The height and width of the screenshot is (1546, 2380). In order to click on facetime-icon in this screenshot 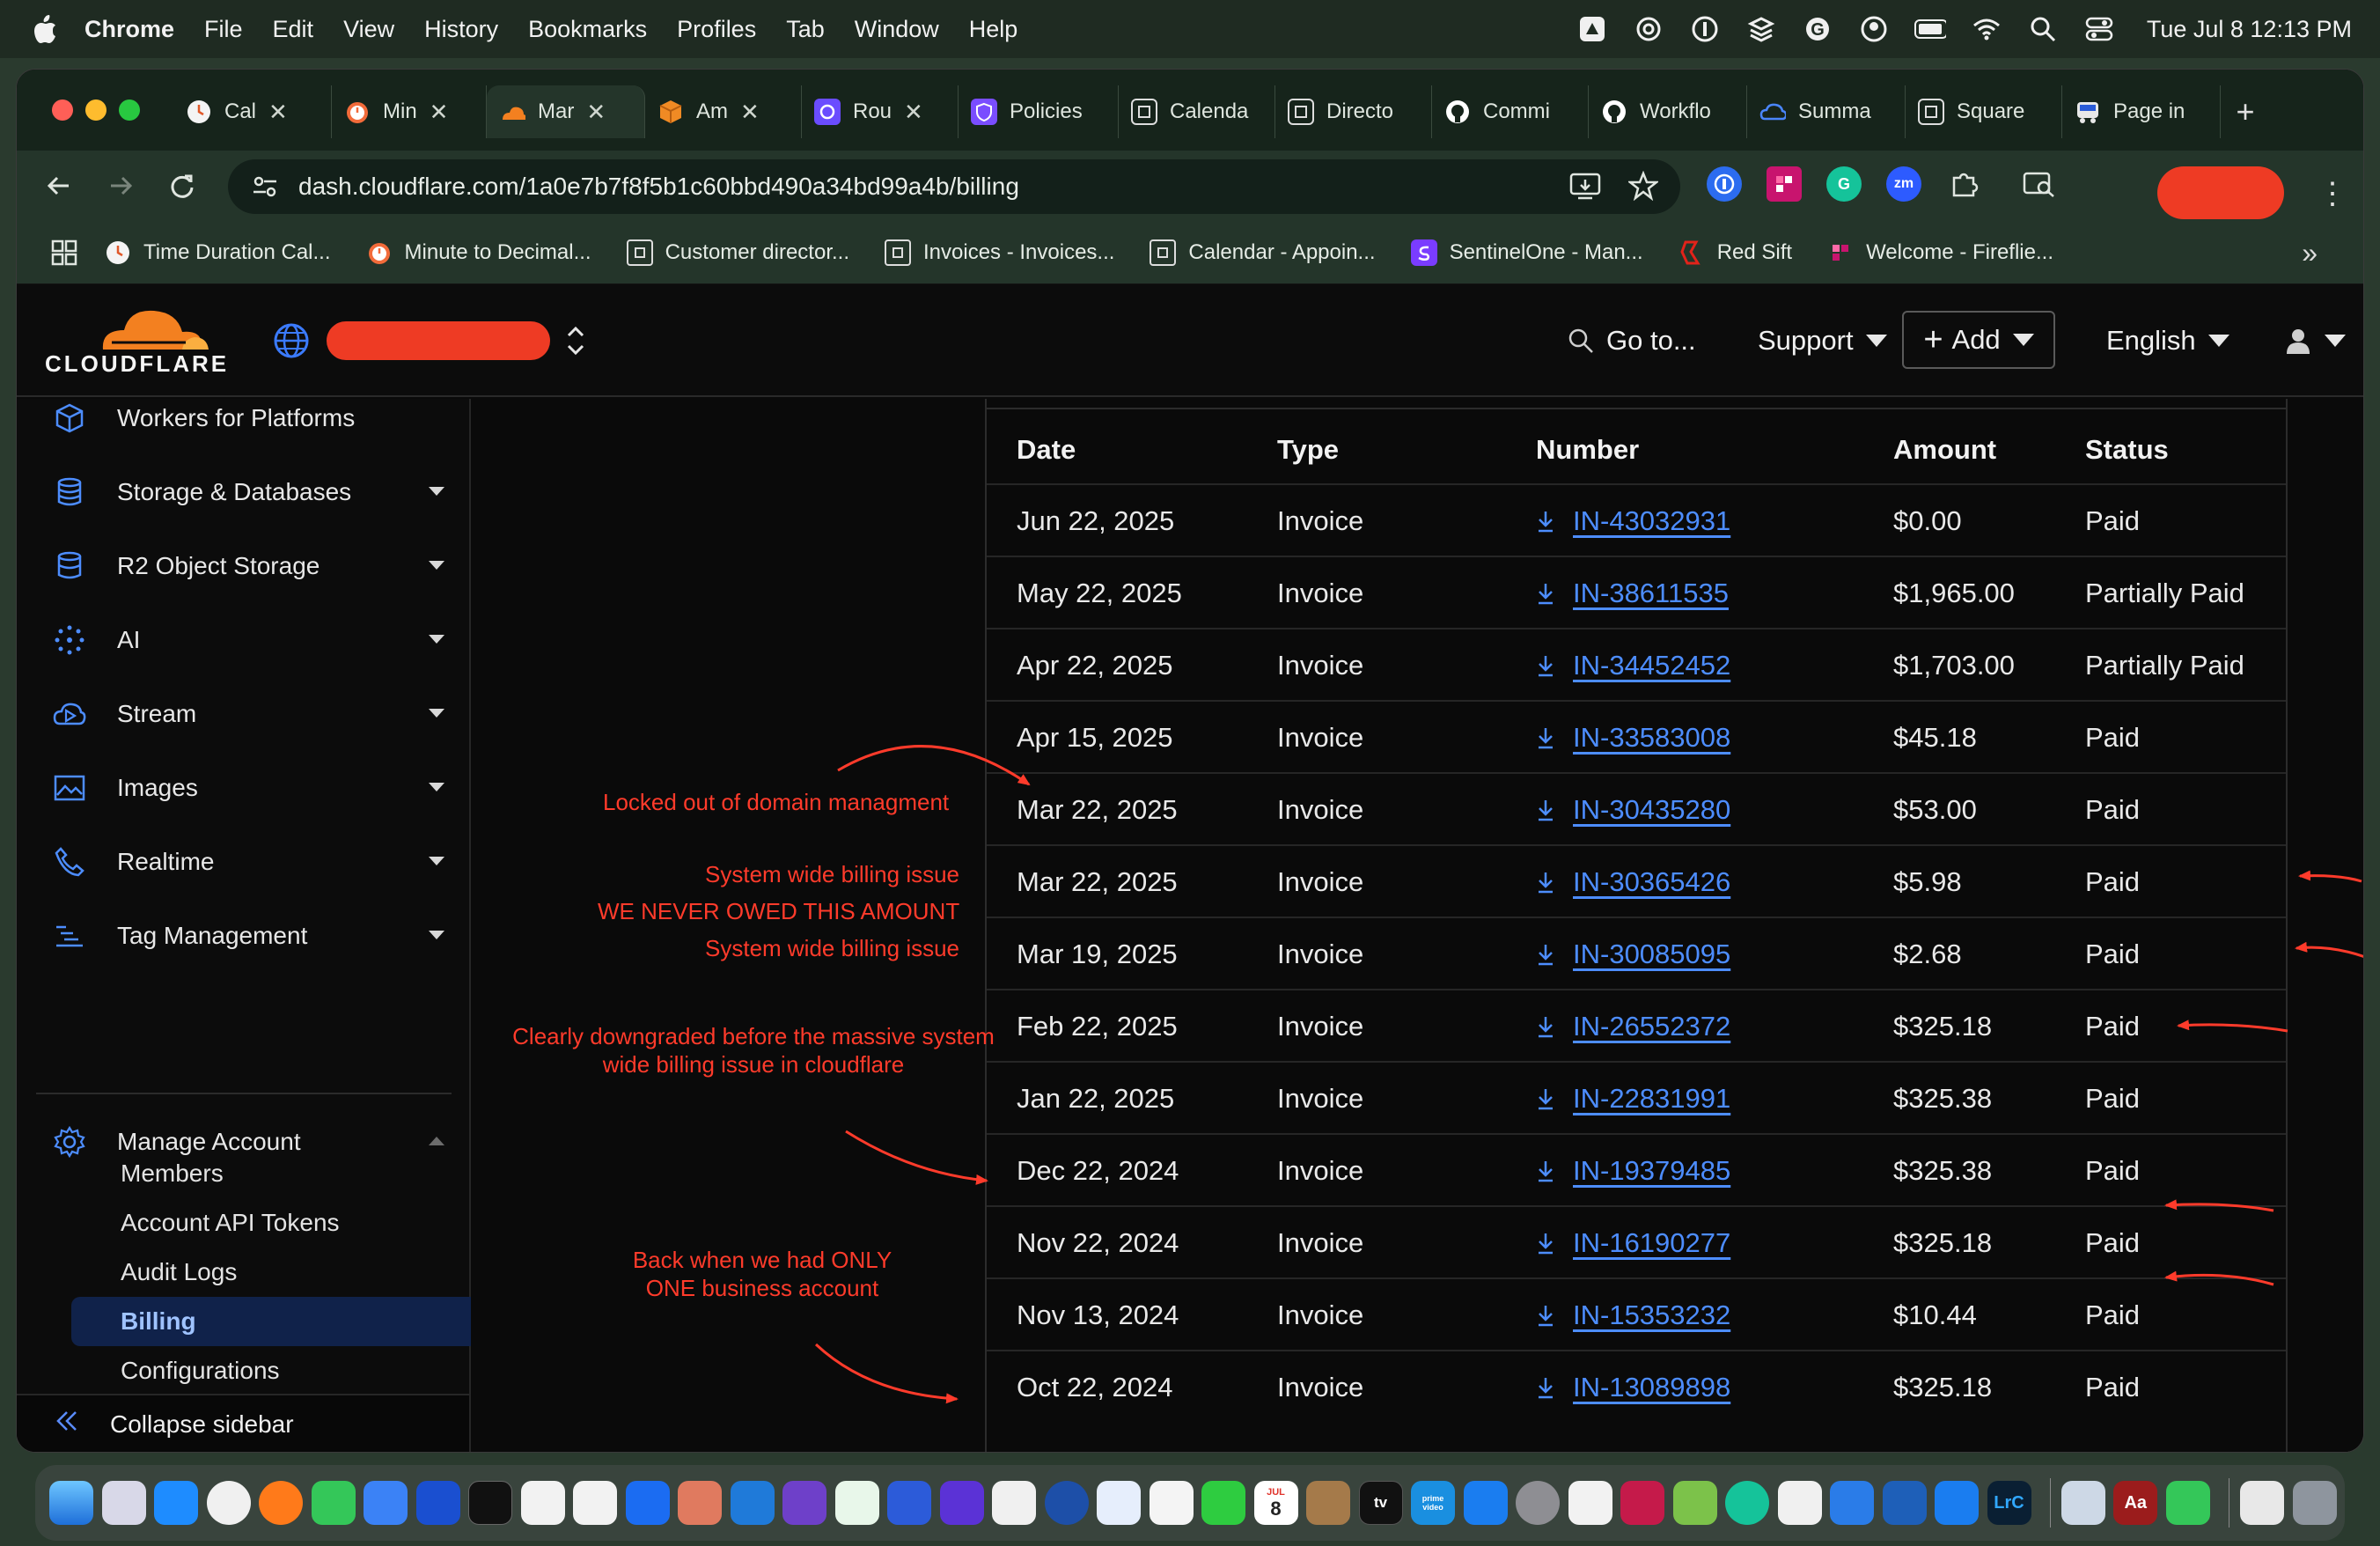, I will do `click(1223, 1503)`.